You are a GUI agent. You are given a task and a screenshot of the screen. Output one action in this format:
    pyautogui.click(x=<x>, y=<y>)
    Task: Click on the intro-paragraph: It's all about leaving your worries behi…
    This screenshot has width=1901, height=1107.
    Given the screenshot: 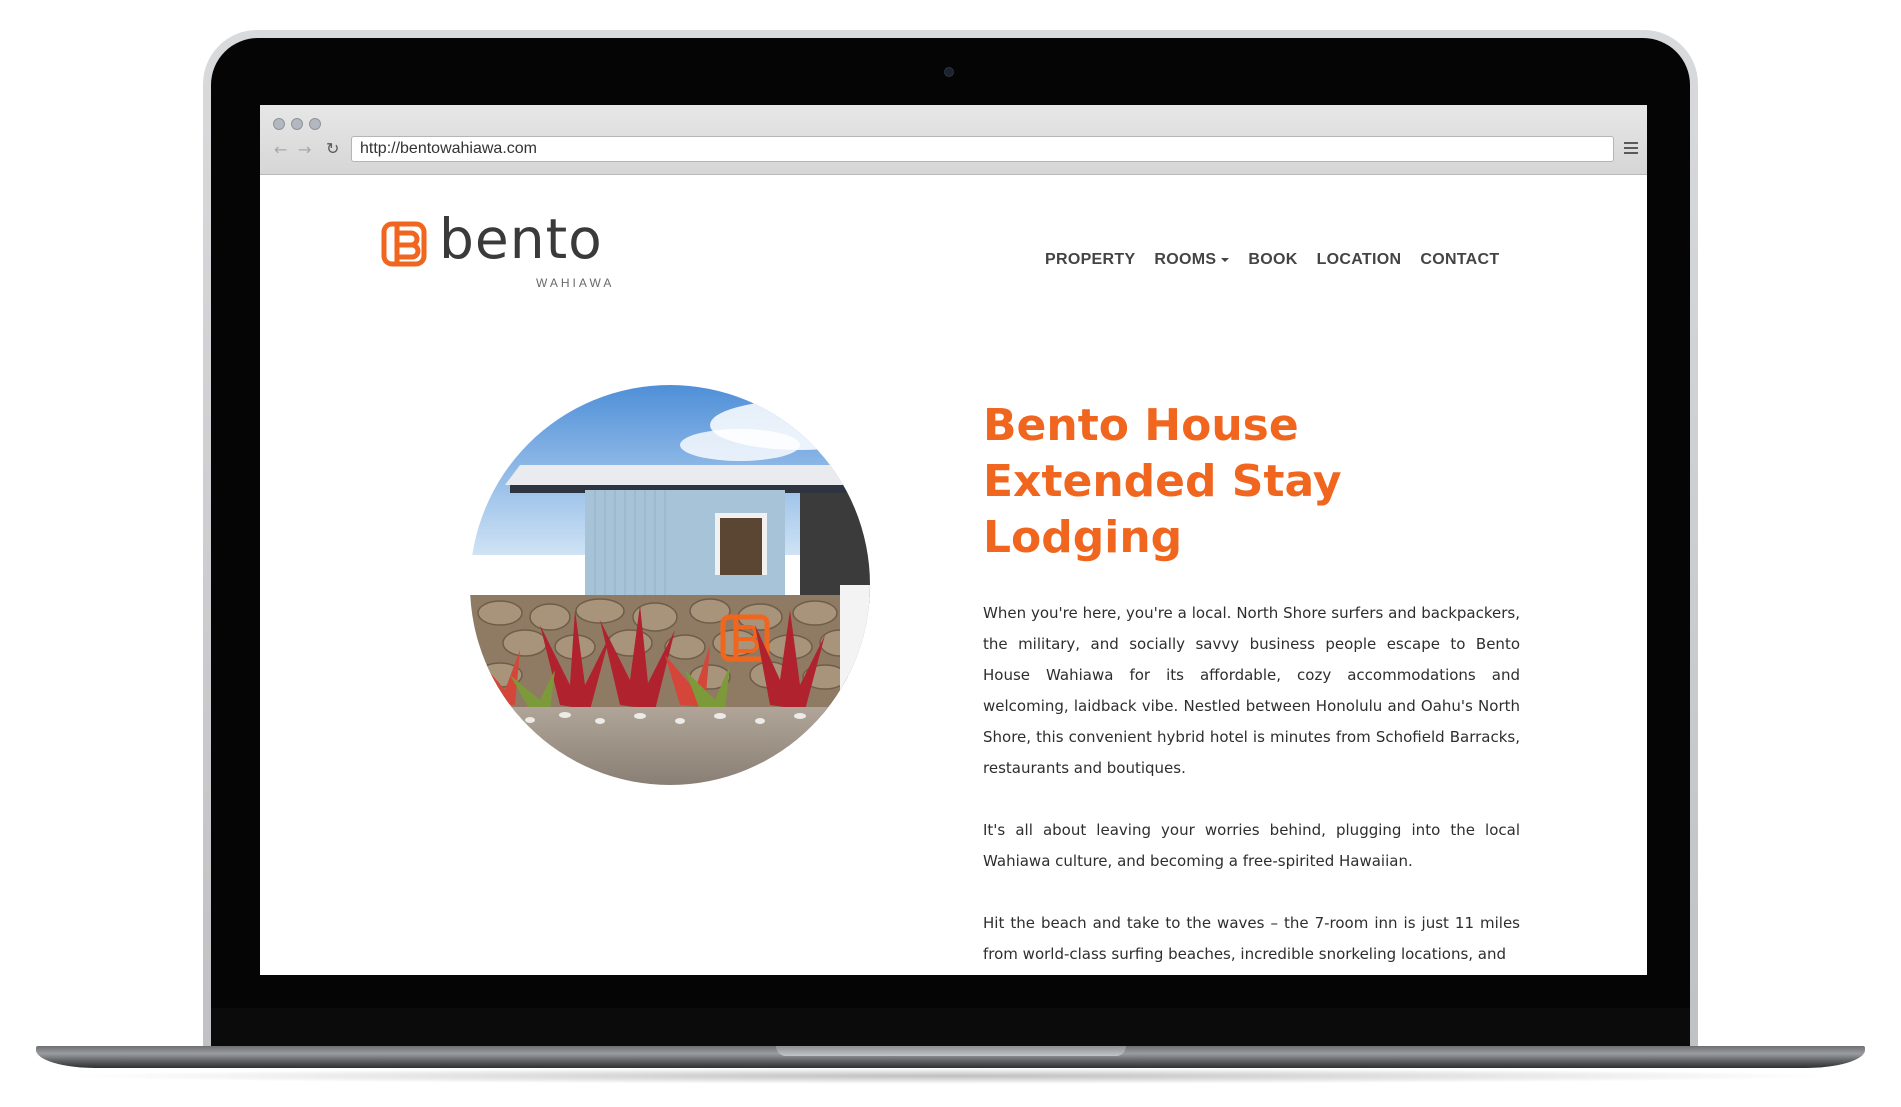 What is the action you would take?
    pyautogui.click(x=1251, y=845)
    